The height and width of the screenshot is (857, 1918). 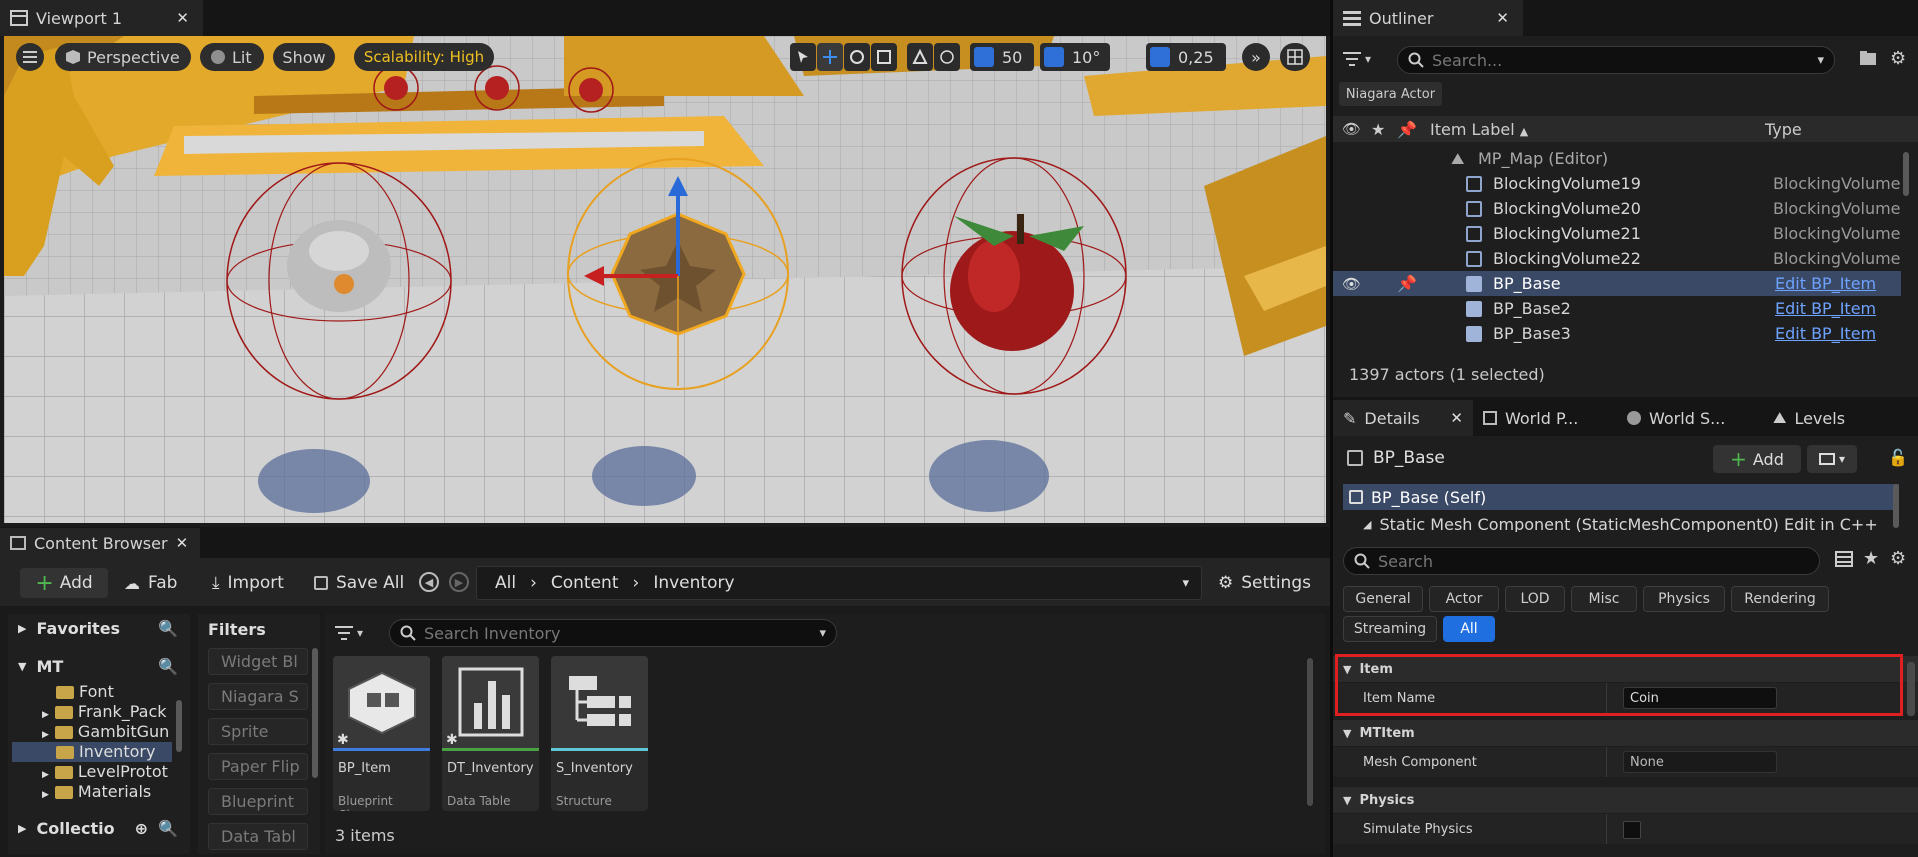 What do you see at coordinates (105, 772) in the screenshot?
I see `folder-item: ▶ LevelProtot` at bounding box center [105, 772].